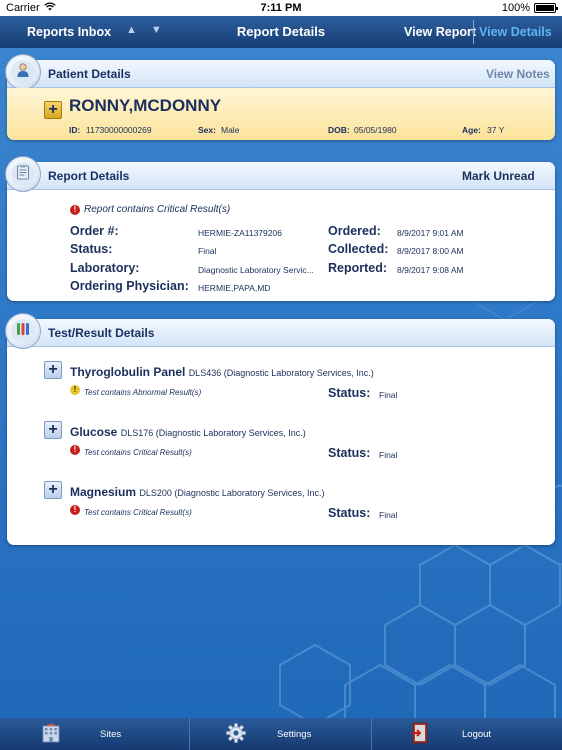  I want to click on person-icon, so click(23, 72).